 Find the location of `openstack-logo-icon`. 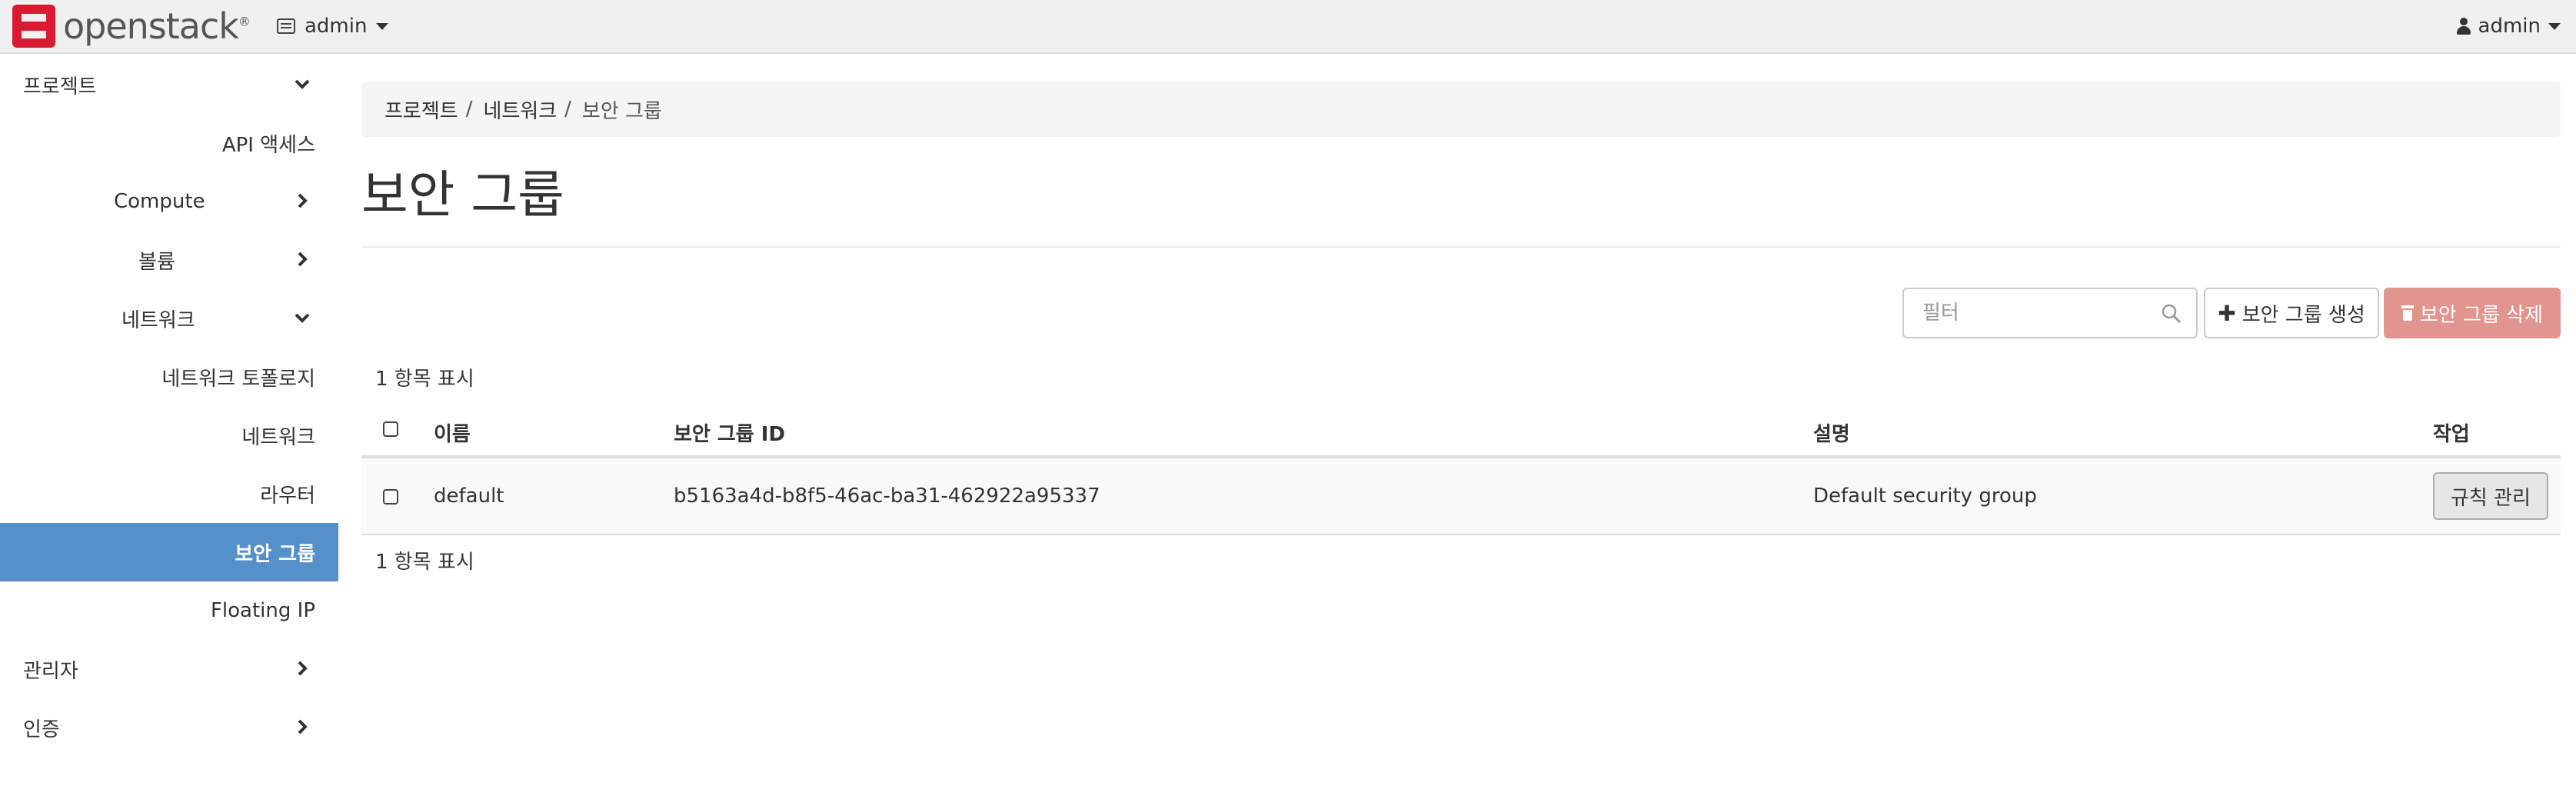

openstack-logo-icon is located at coordinates (33, 27).